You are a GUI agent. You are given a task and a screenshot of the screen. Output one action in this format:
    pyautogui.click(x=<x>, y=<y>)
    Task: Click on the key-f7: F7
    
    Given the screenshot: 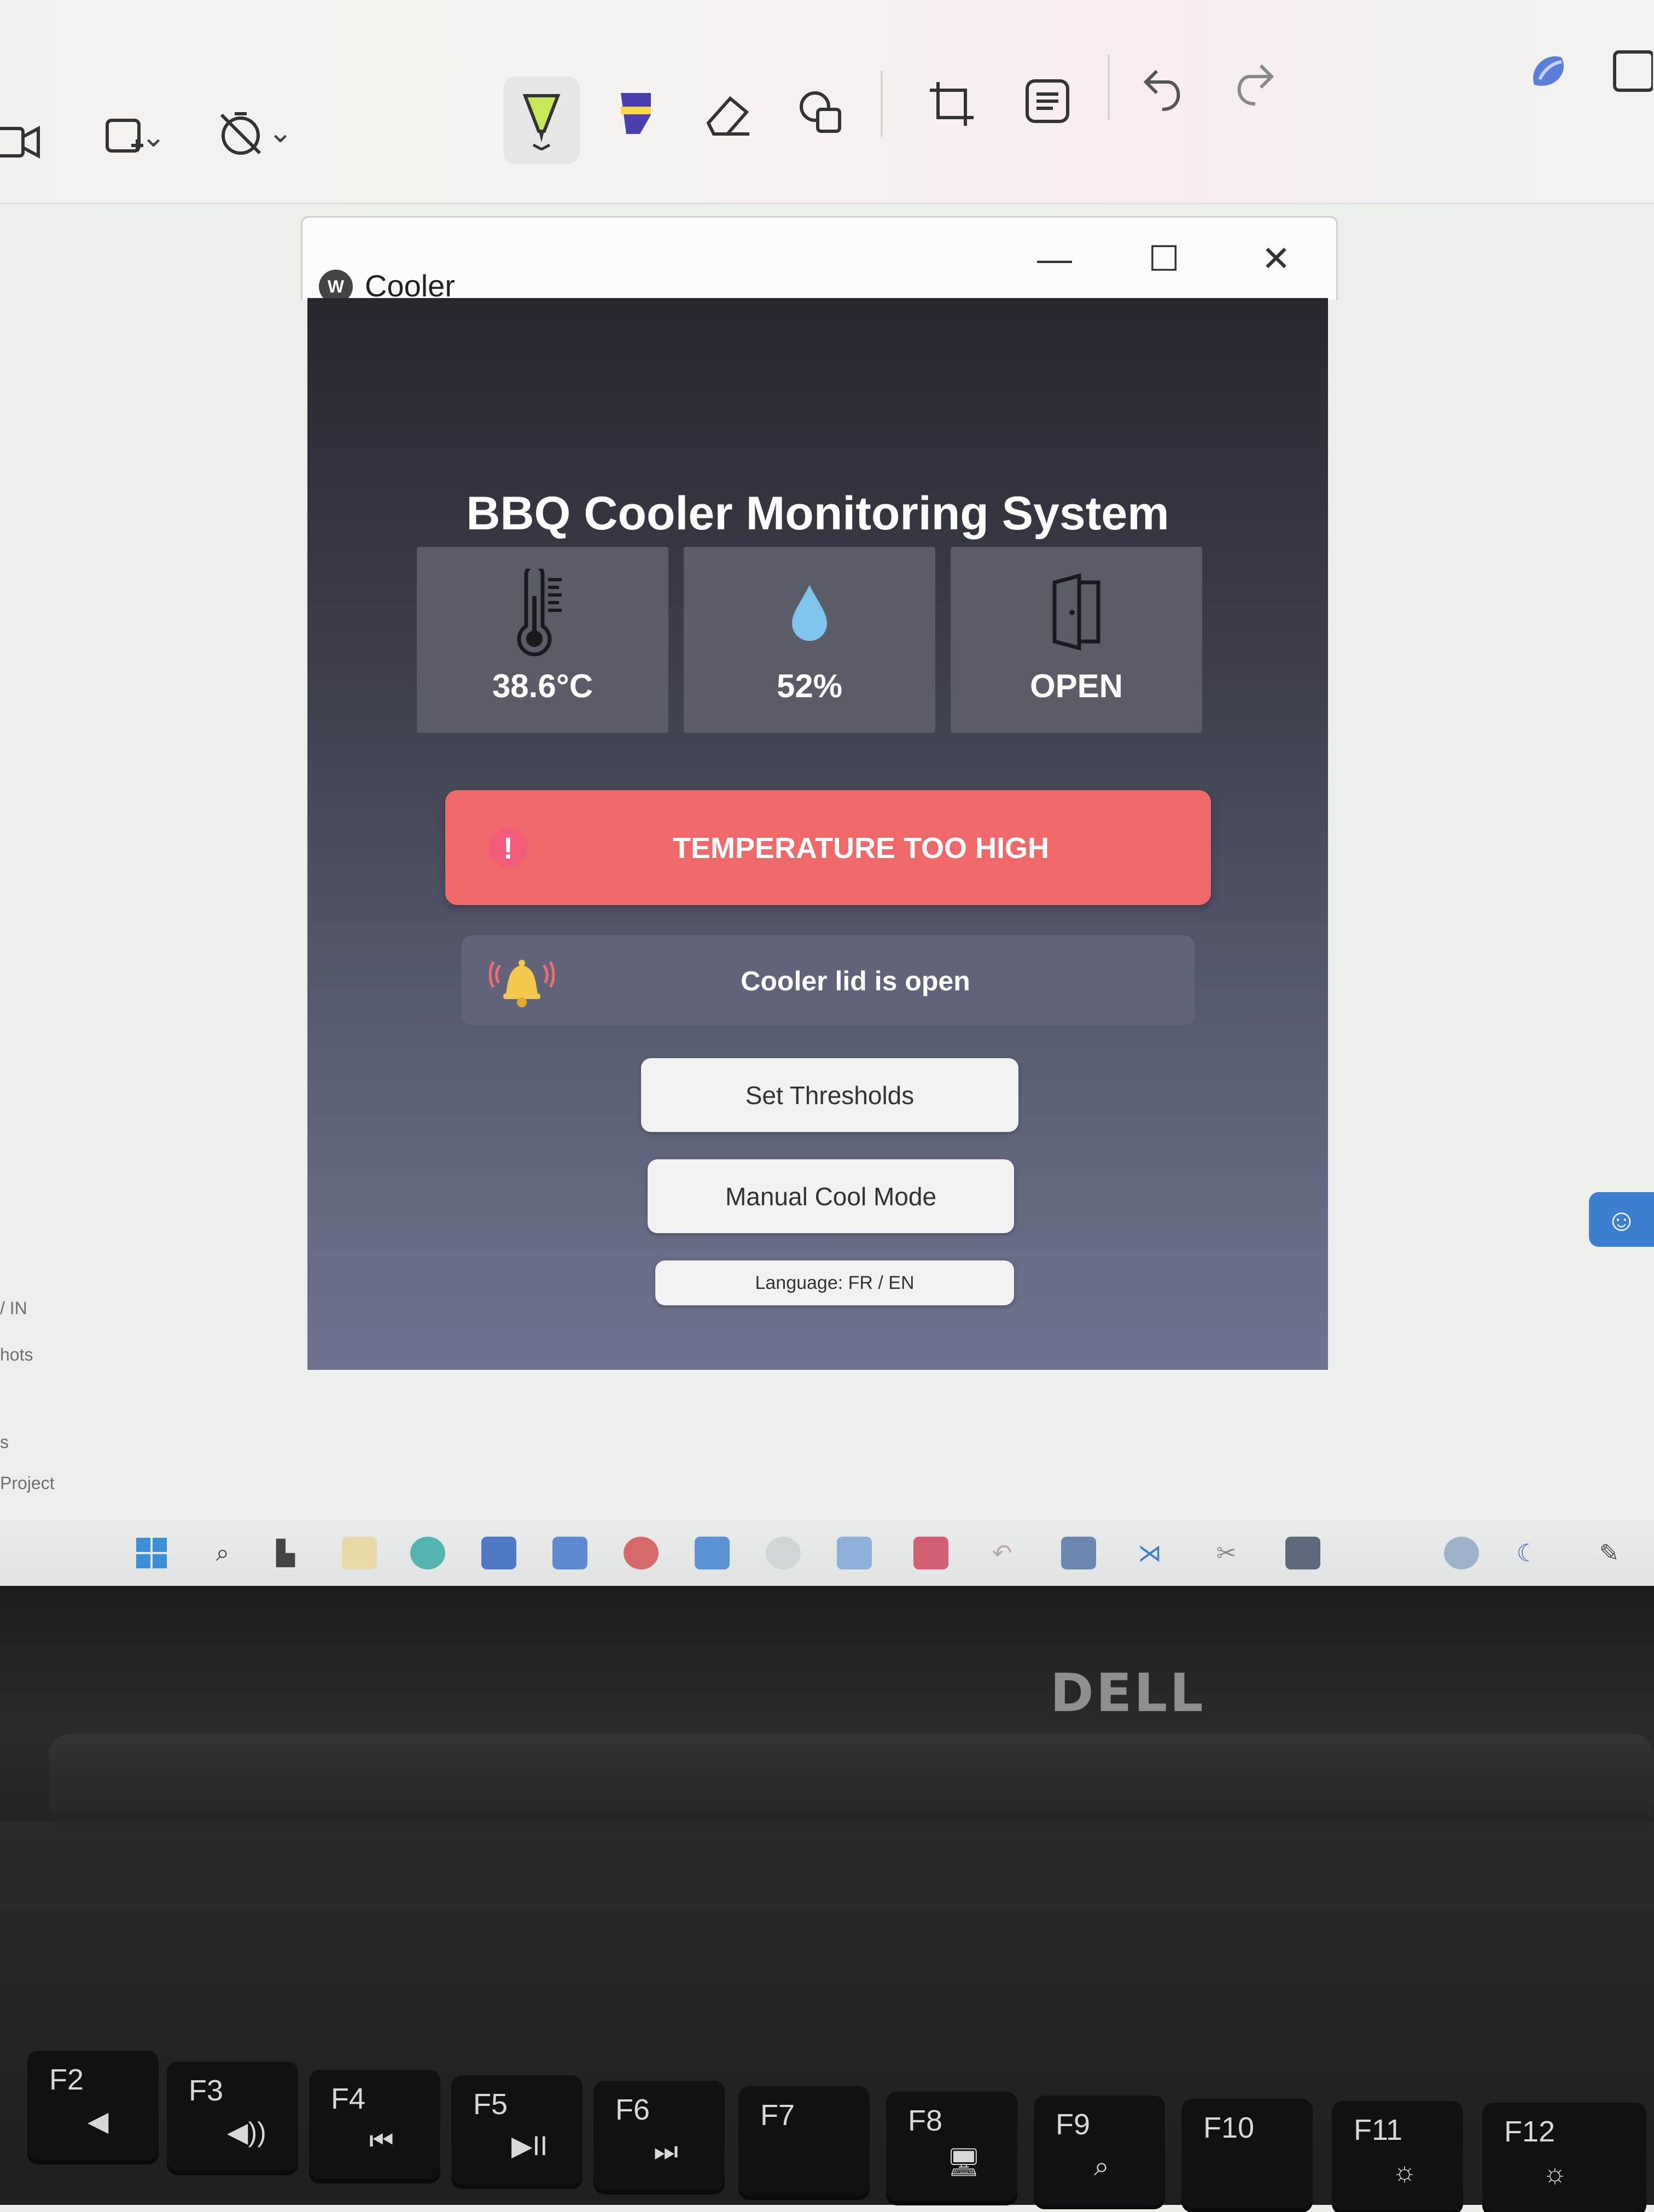 What is the action you would take?
    pyautogui.click(x=804, y=2141)
    